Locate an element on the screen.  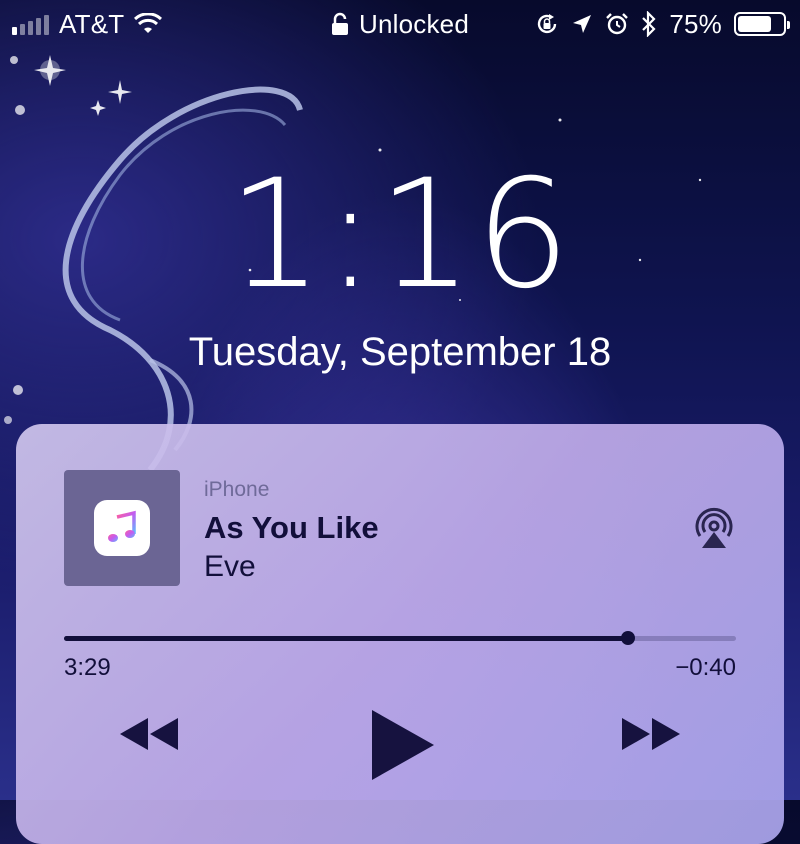
rotation-lock-icon is located at coordinates (547, 24).